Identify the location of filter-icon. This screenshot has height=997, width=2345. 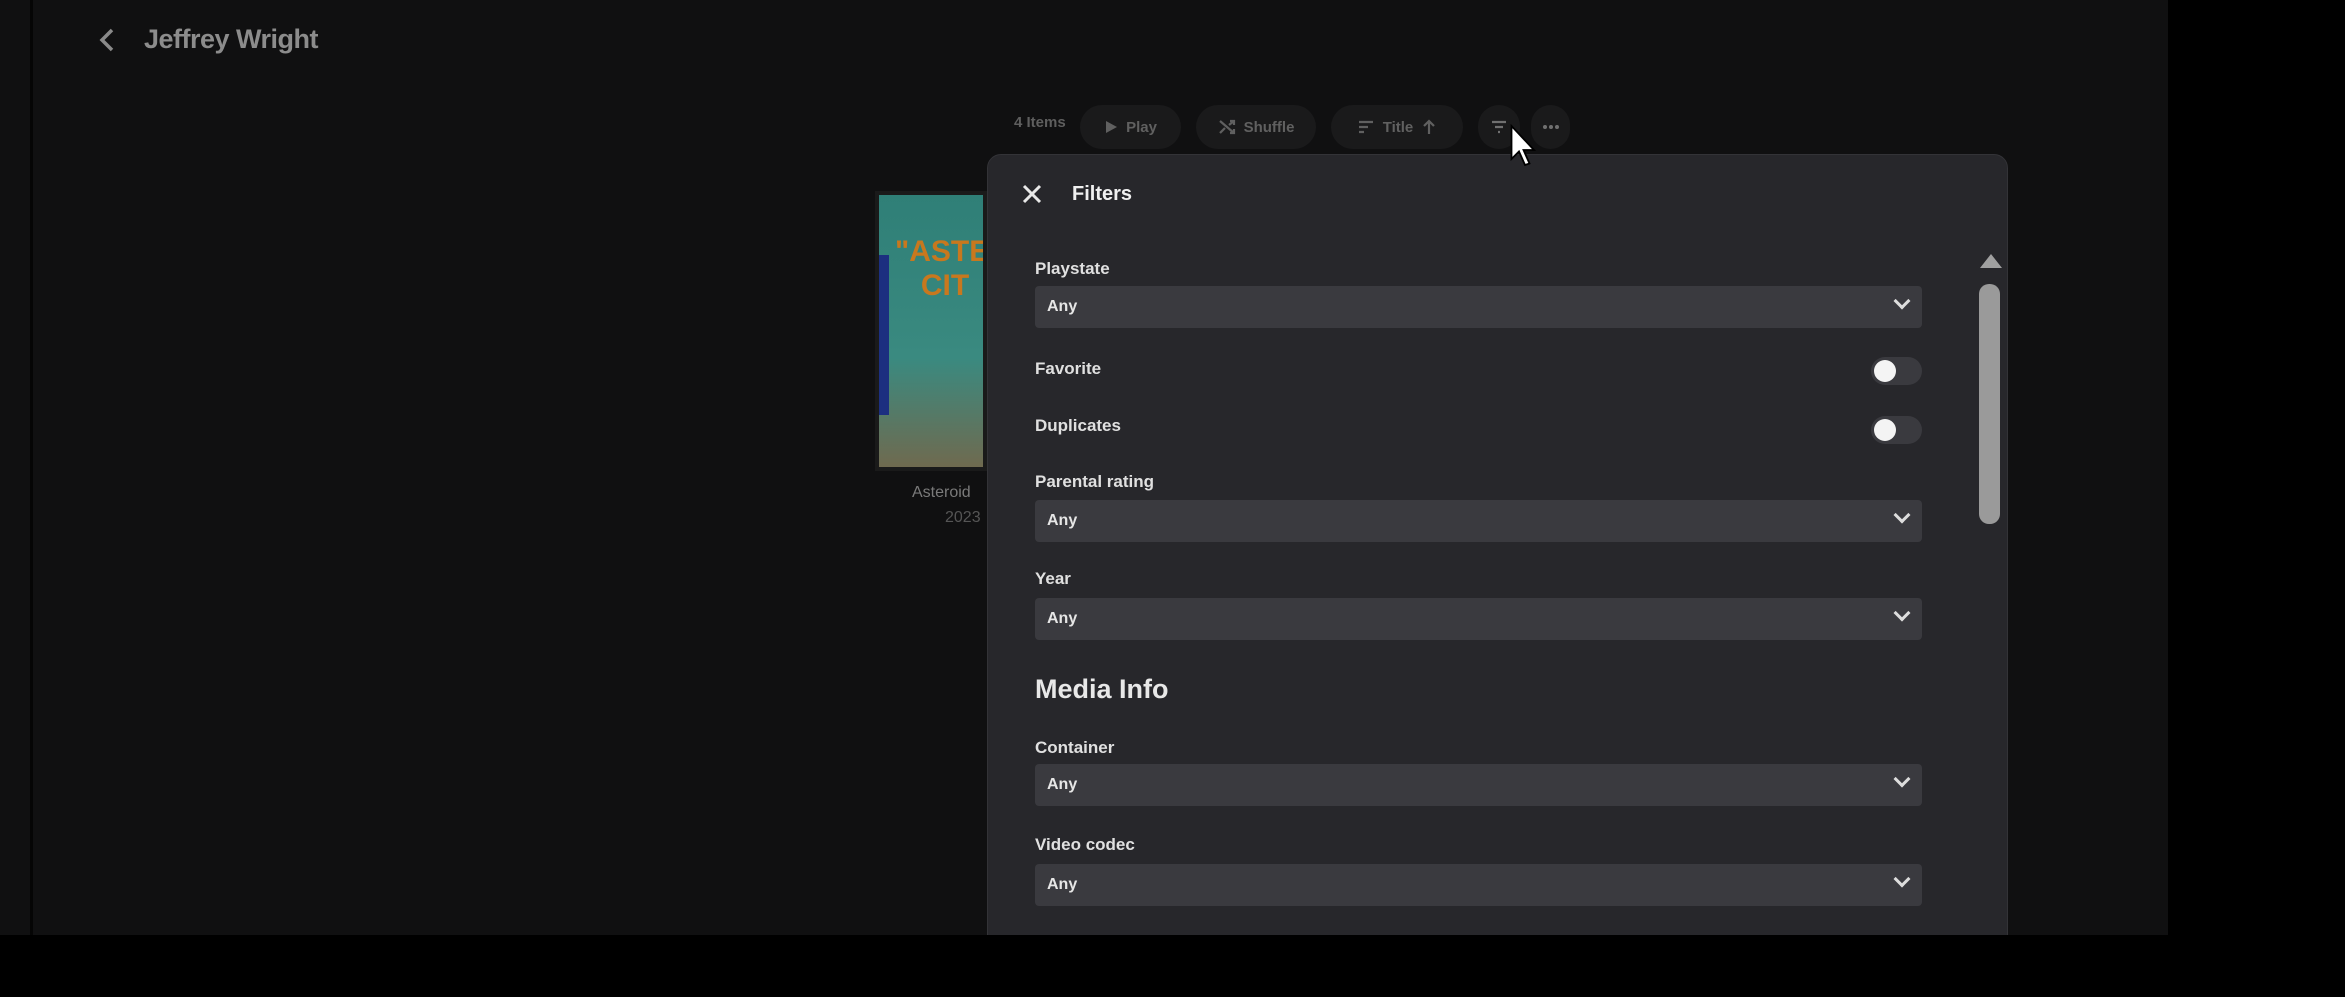
(1499, 127).